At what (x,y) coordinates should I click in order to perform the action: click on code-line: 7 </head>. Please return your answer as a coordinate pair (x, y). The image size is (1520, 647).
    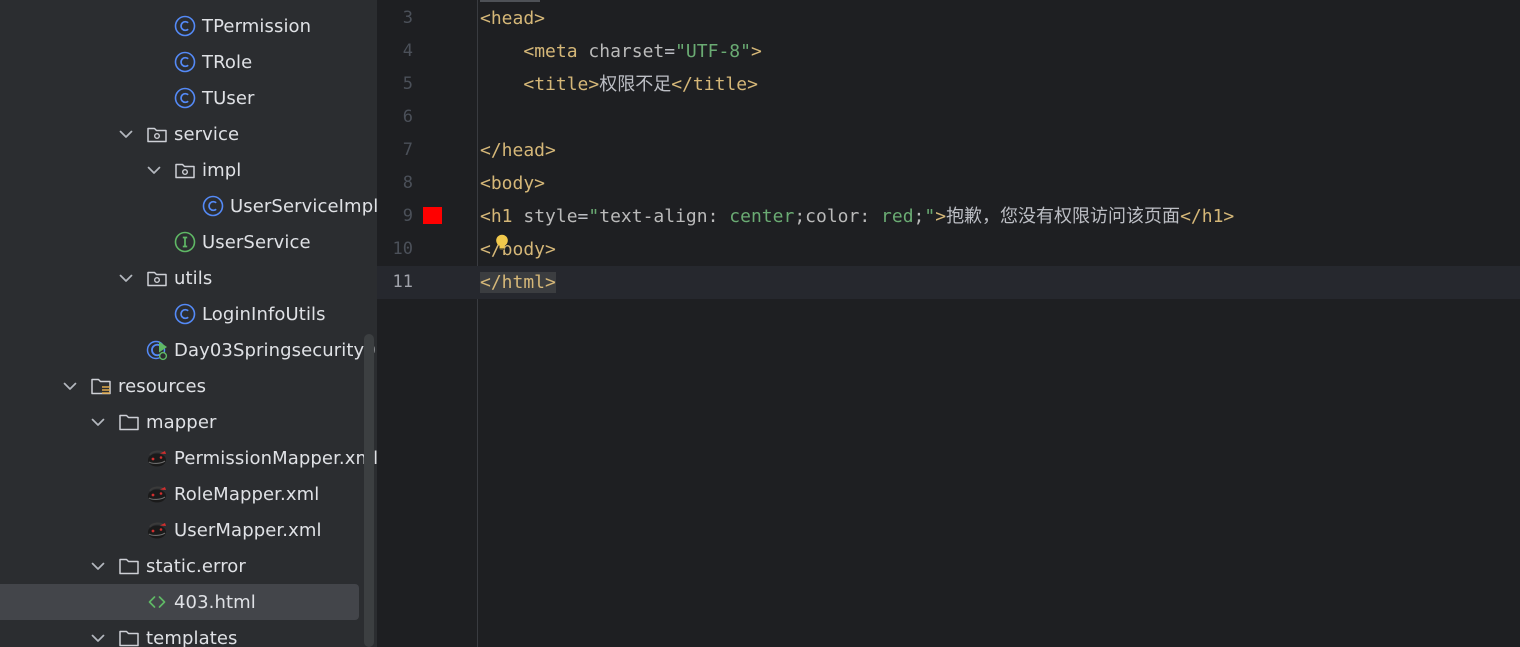
    Looking at the image, I should click on (948, 150).